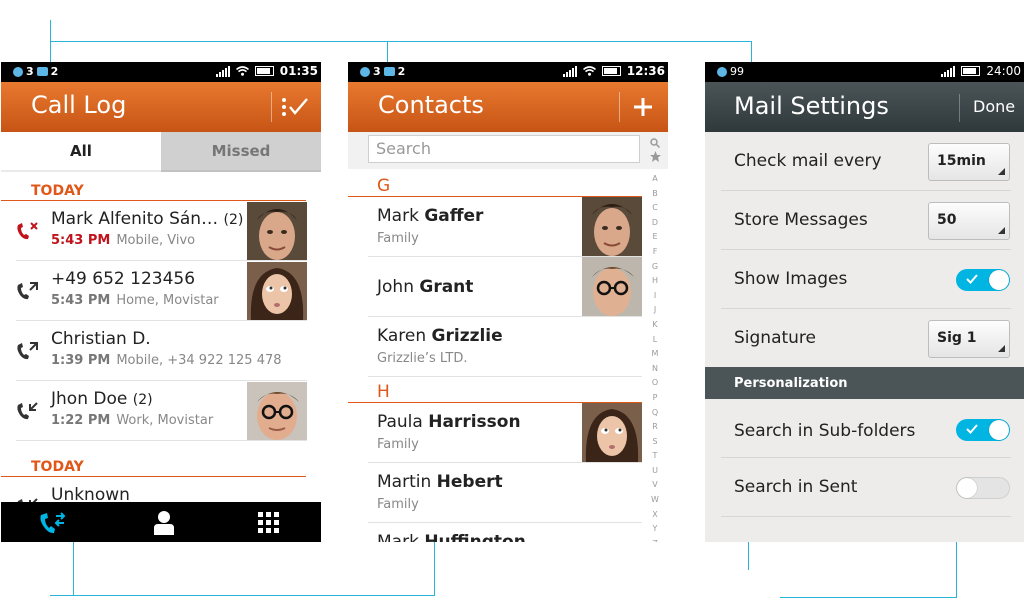  I want to click on outgoing-call-icon, so click(27, 351).